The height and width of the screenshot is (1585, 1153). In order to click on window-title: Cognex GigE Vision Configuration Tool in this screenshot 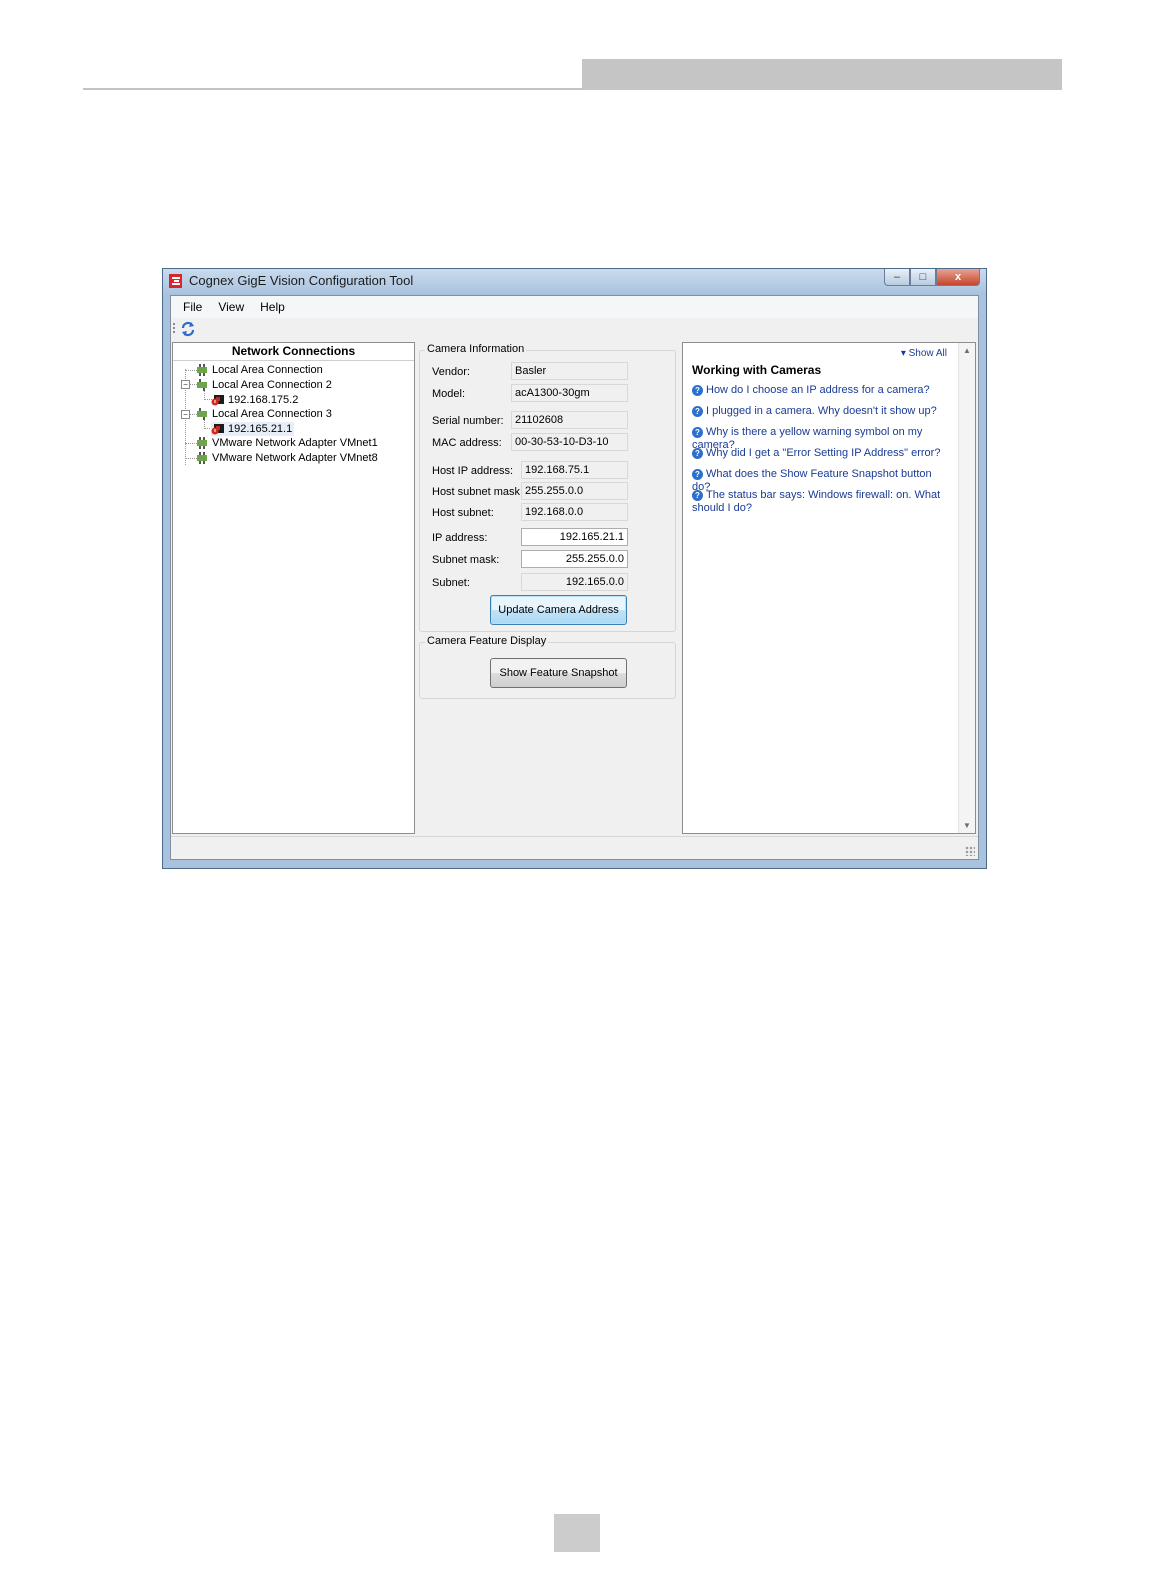, I will do `click(301, 280)`.